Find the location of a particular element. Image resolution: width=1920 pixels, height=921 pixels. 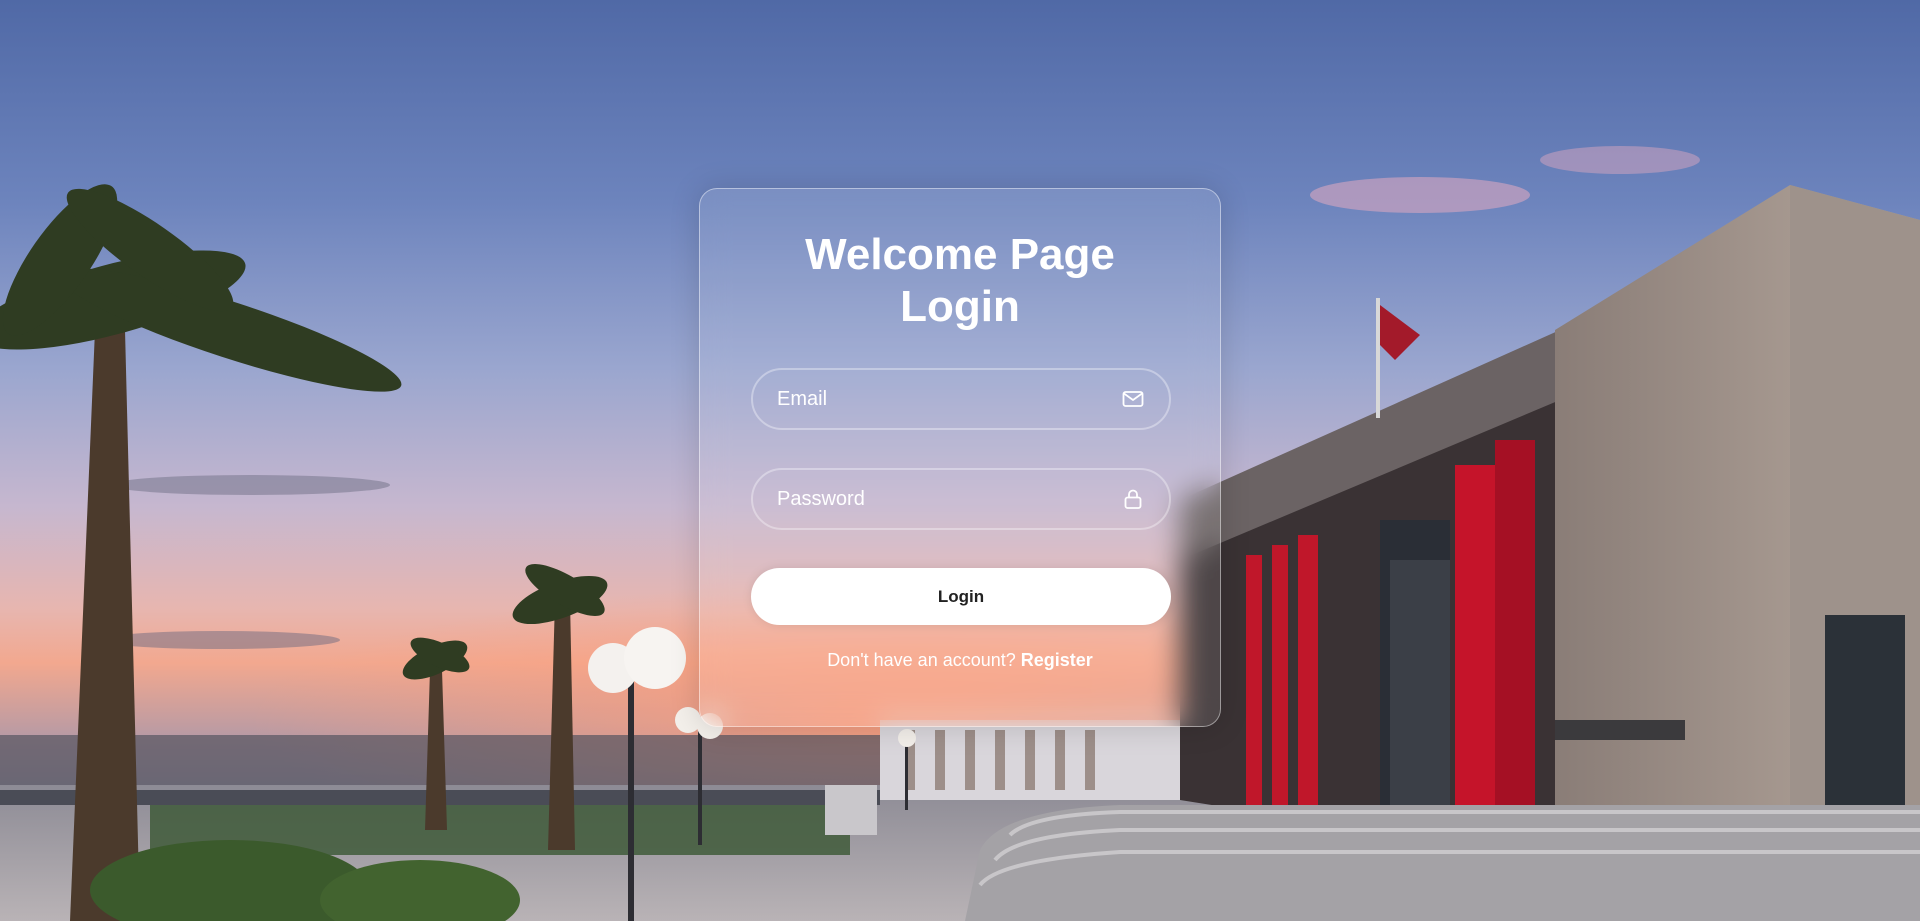

password-field-container is located at coordinates (961, 499).